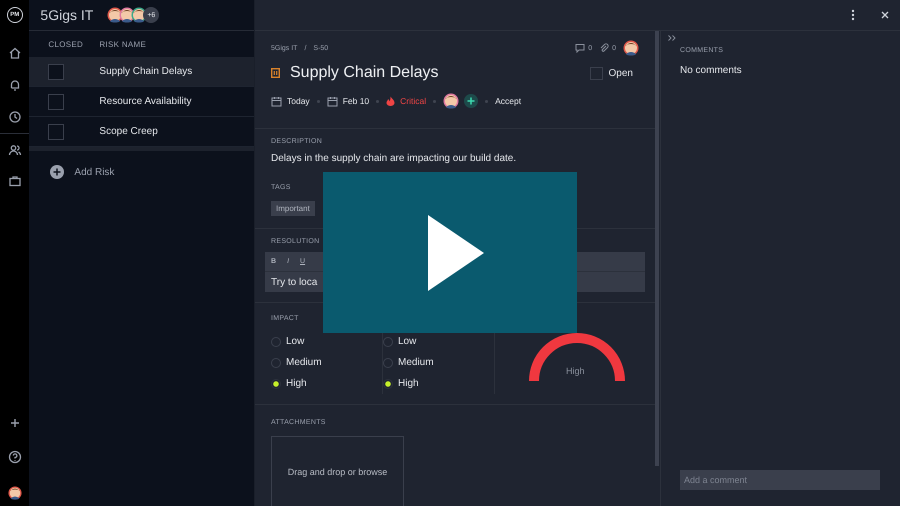 Image resolution: width=900 pixels, height=506 pixels. What do you see at coordinates (391, 101) in the screenshot?
I see `flame-icon` at bounding box center [391, 101].